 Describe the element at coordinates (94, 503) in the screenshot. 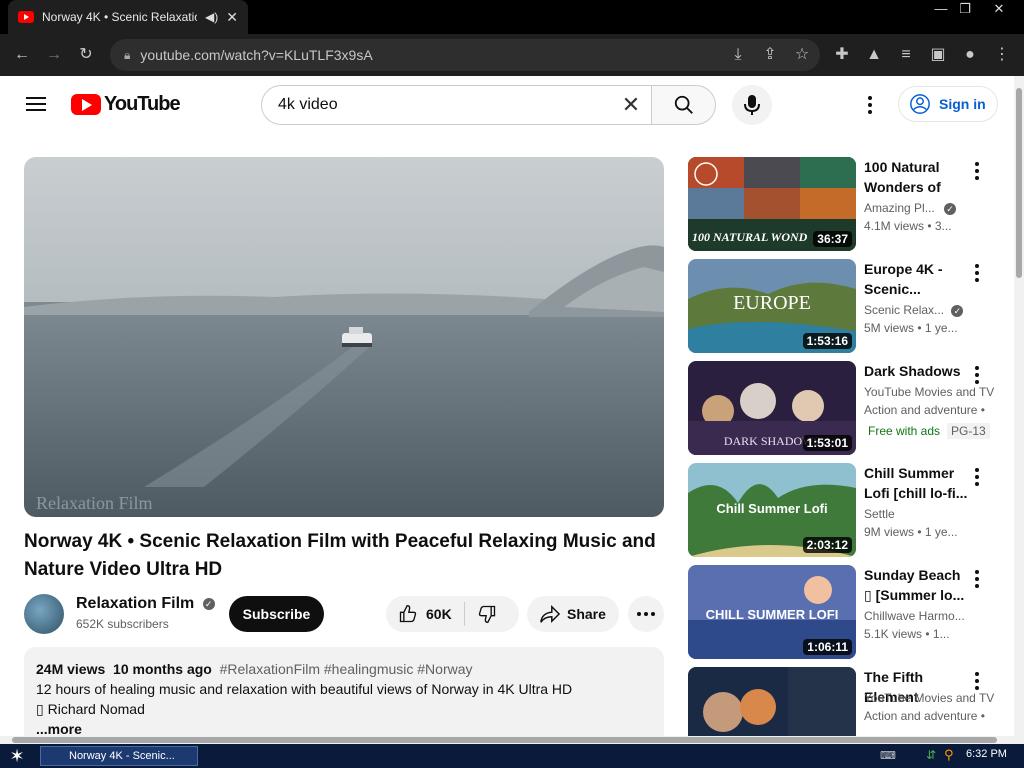

I see `video-watermark: Relaxation Film` at that location.